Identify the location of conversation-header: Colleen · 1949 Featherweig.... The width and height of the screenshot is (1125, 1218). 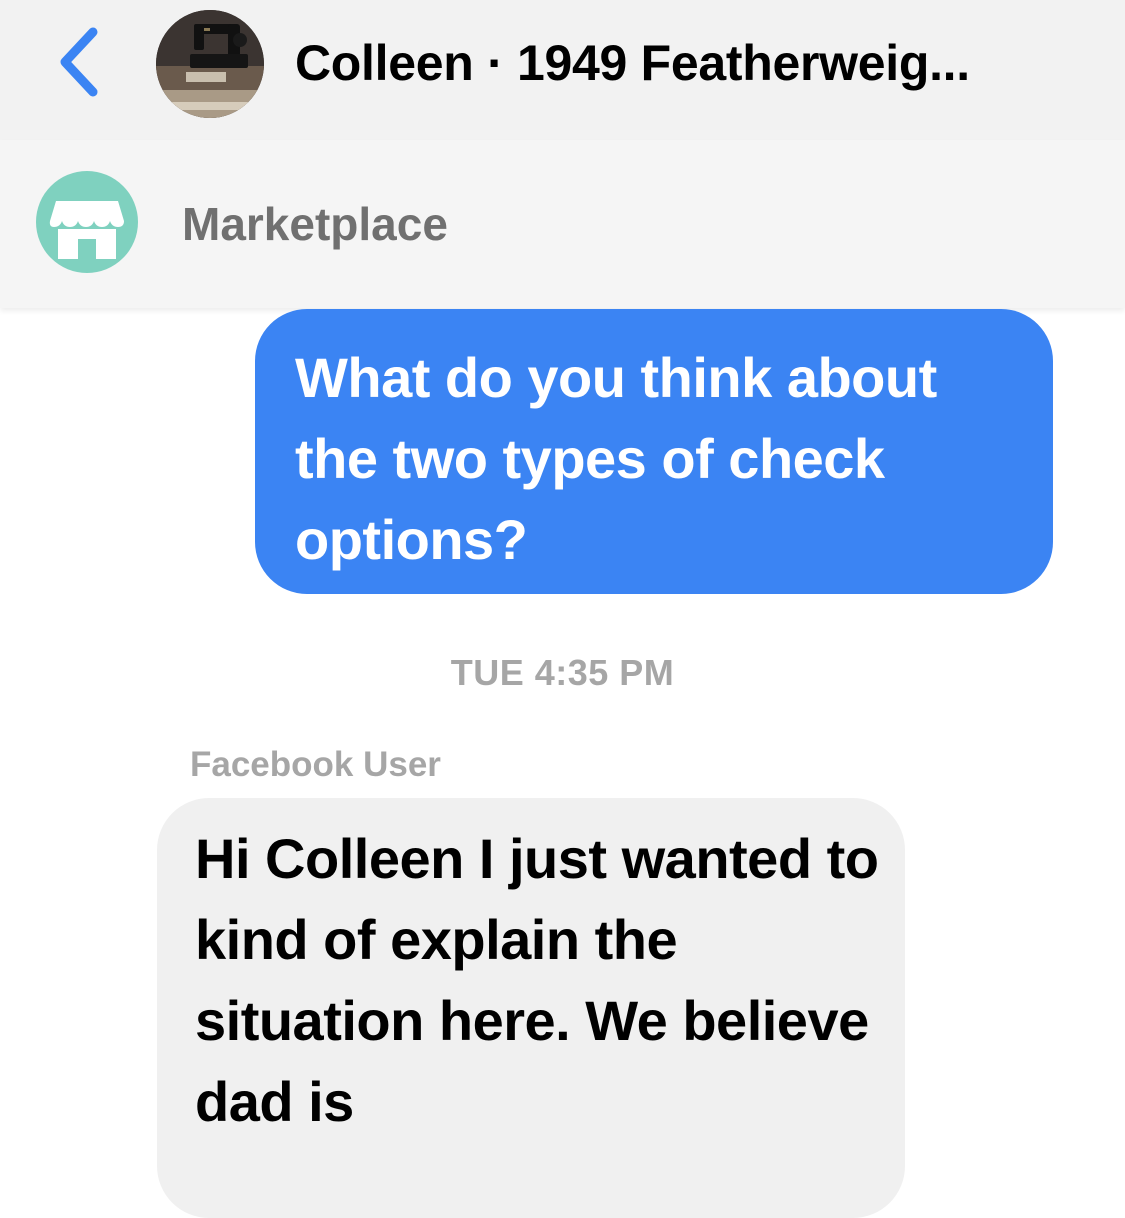
(562, 70).